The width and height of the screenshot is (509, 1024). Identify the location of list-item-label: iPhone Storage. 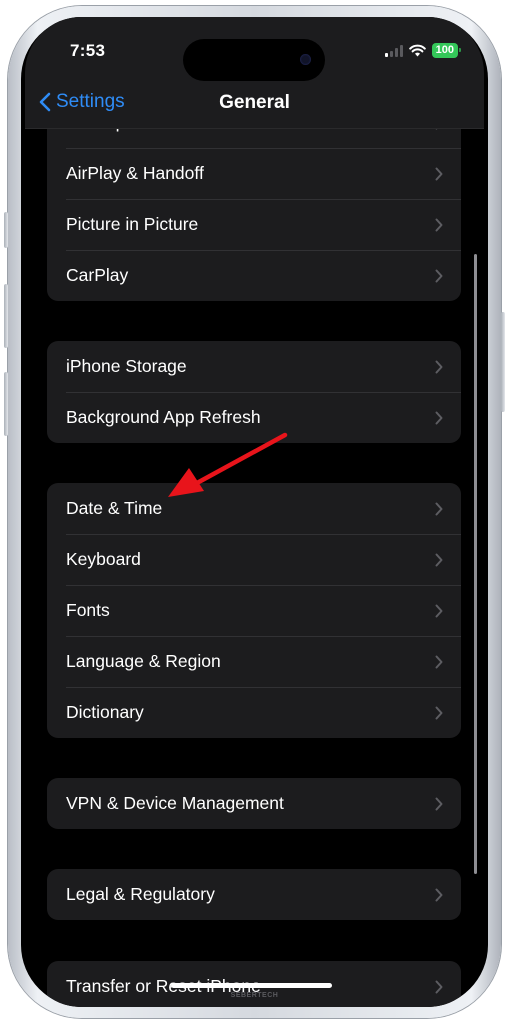
(126, 366).